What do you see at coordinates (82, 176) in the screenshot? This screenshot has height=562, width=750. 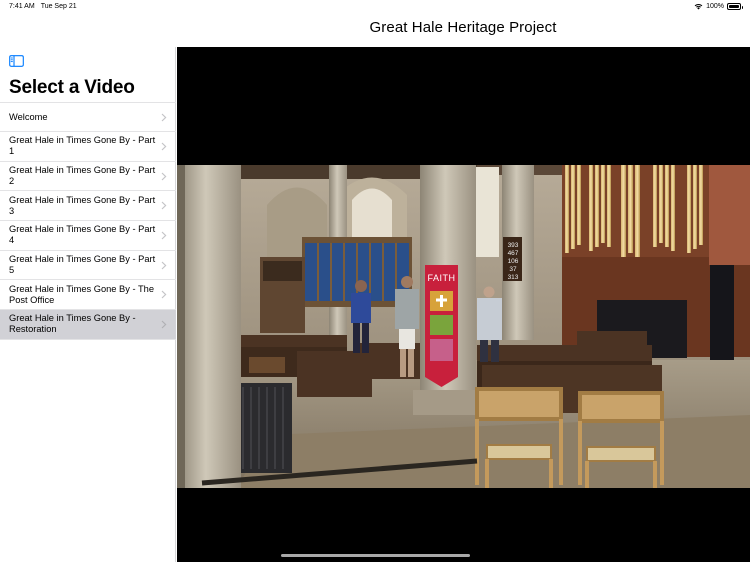 I see `list-item-label: Great Hale in Times Gone By - Part 2` at bounding box center [82, 176].